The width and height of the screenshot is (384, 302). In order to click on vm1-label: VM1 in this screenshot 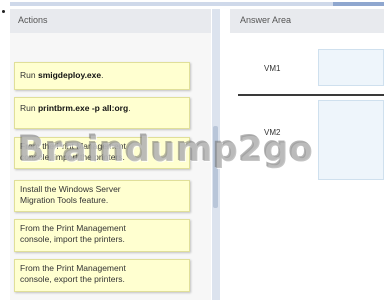, I will do `click(272, 68)`.